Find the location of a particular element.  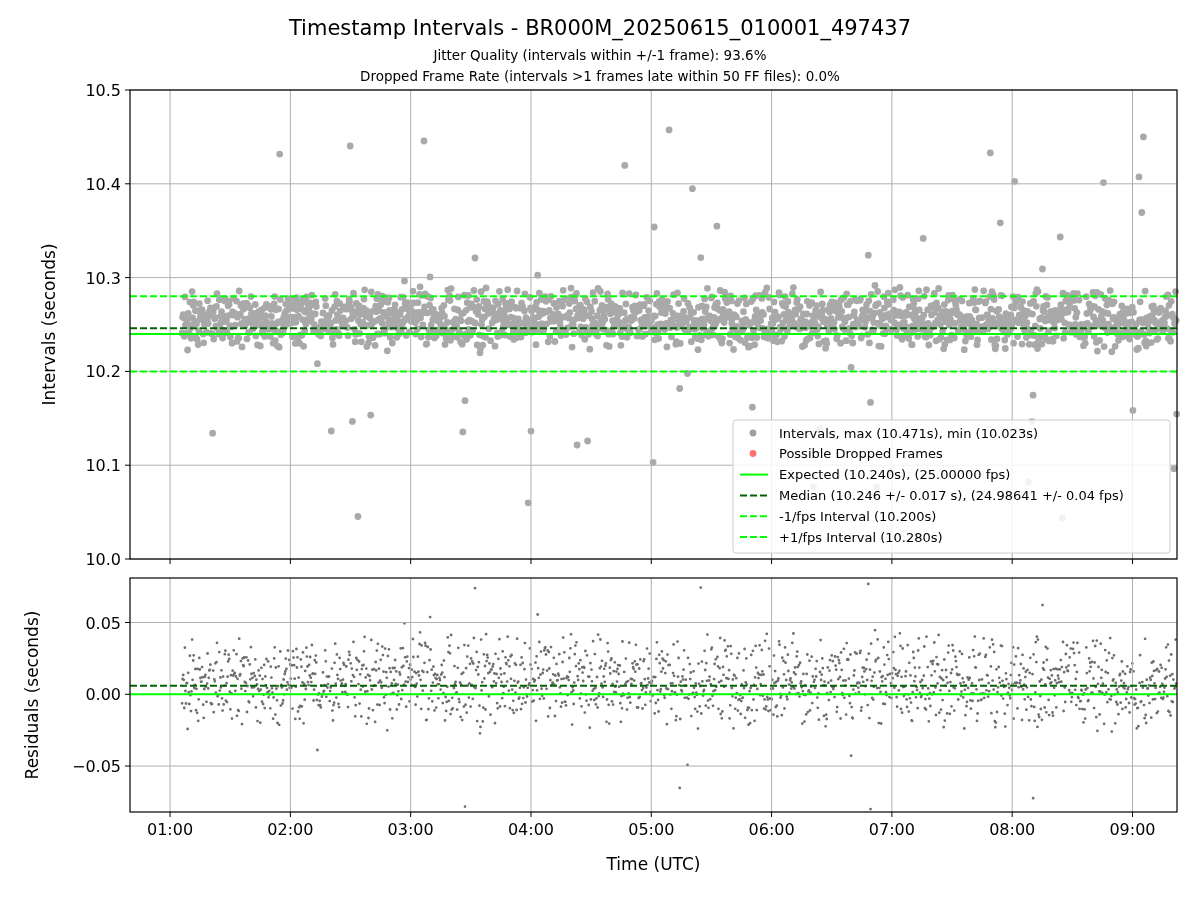

x-tick-label: 07:00 is located at coordinates (891, 829).